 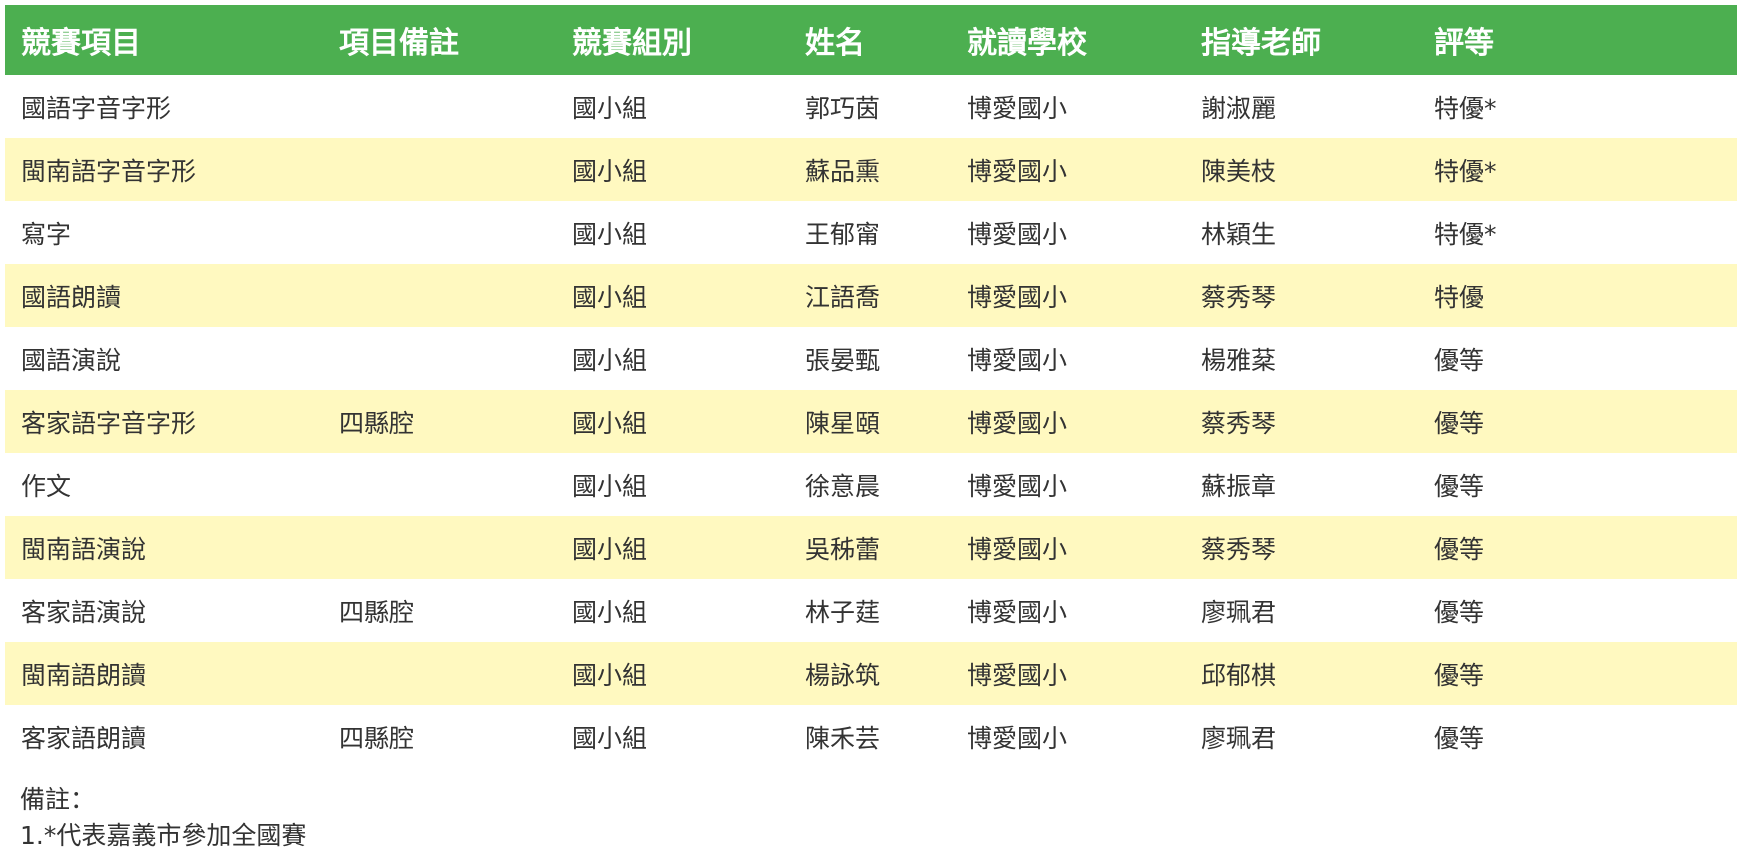 I want to click on cell-competition-item: 作文, so click(x=46, y=486).